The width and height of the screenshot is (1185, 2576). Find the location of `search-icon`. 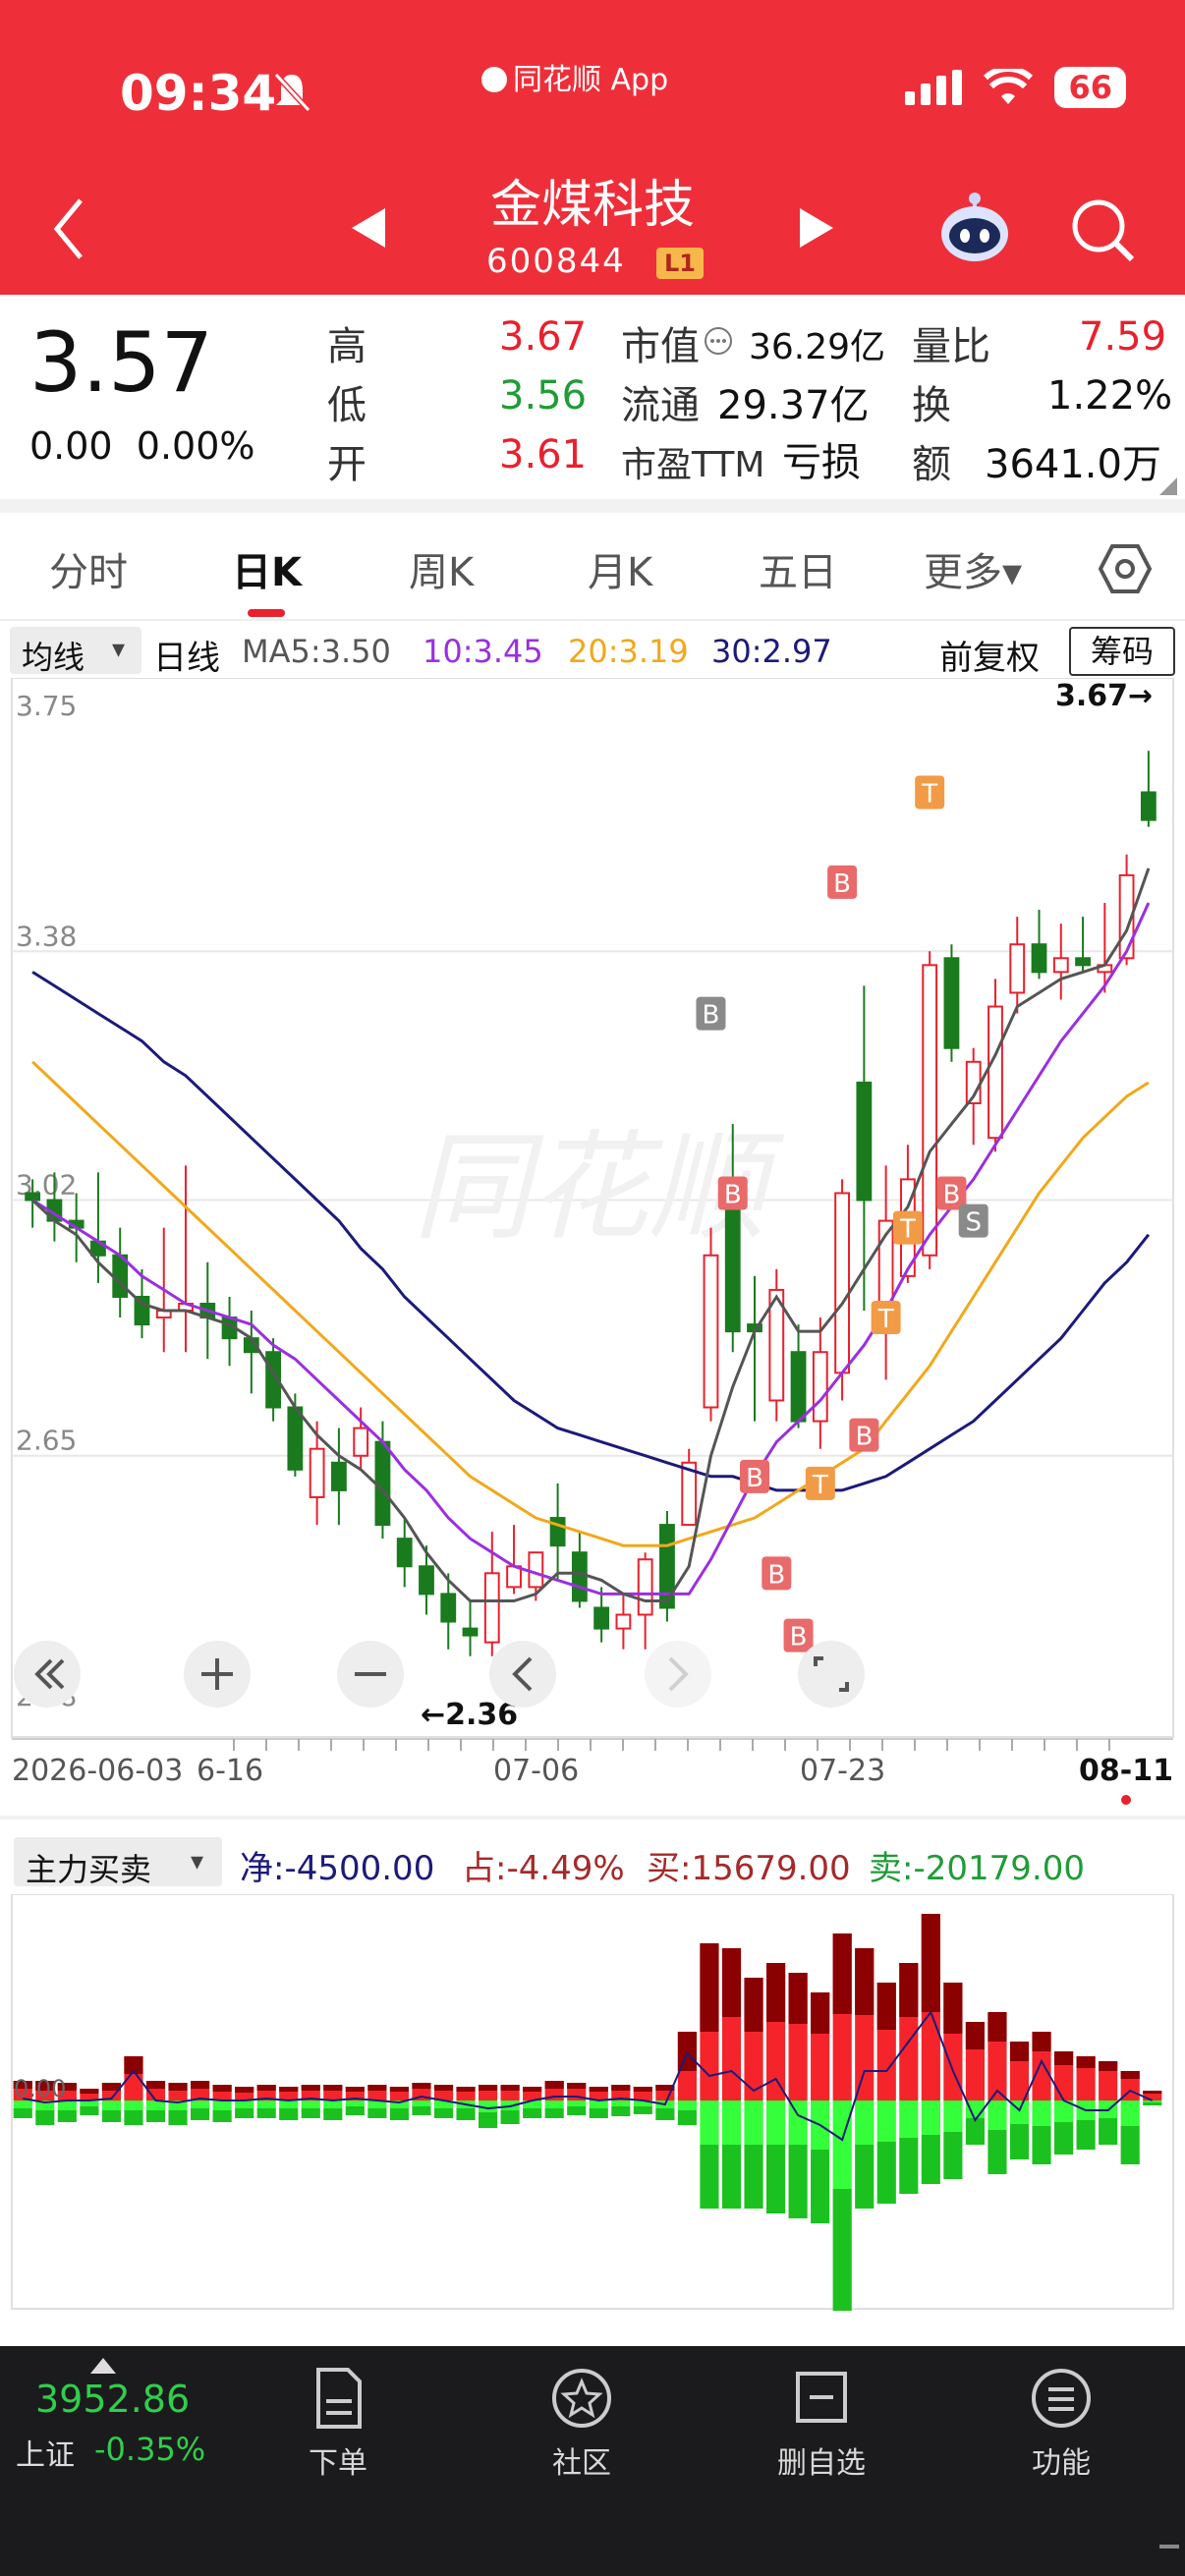

search-icon is located at coordinates (1103, 229).